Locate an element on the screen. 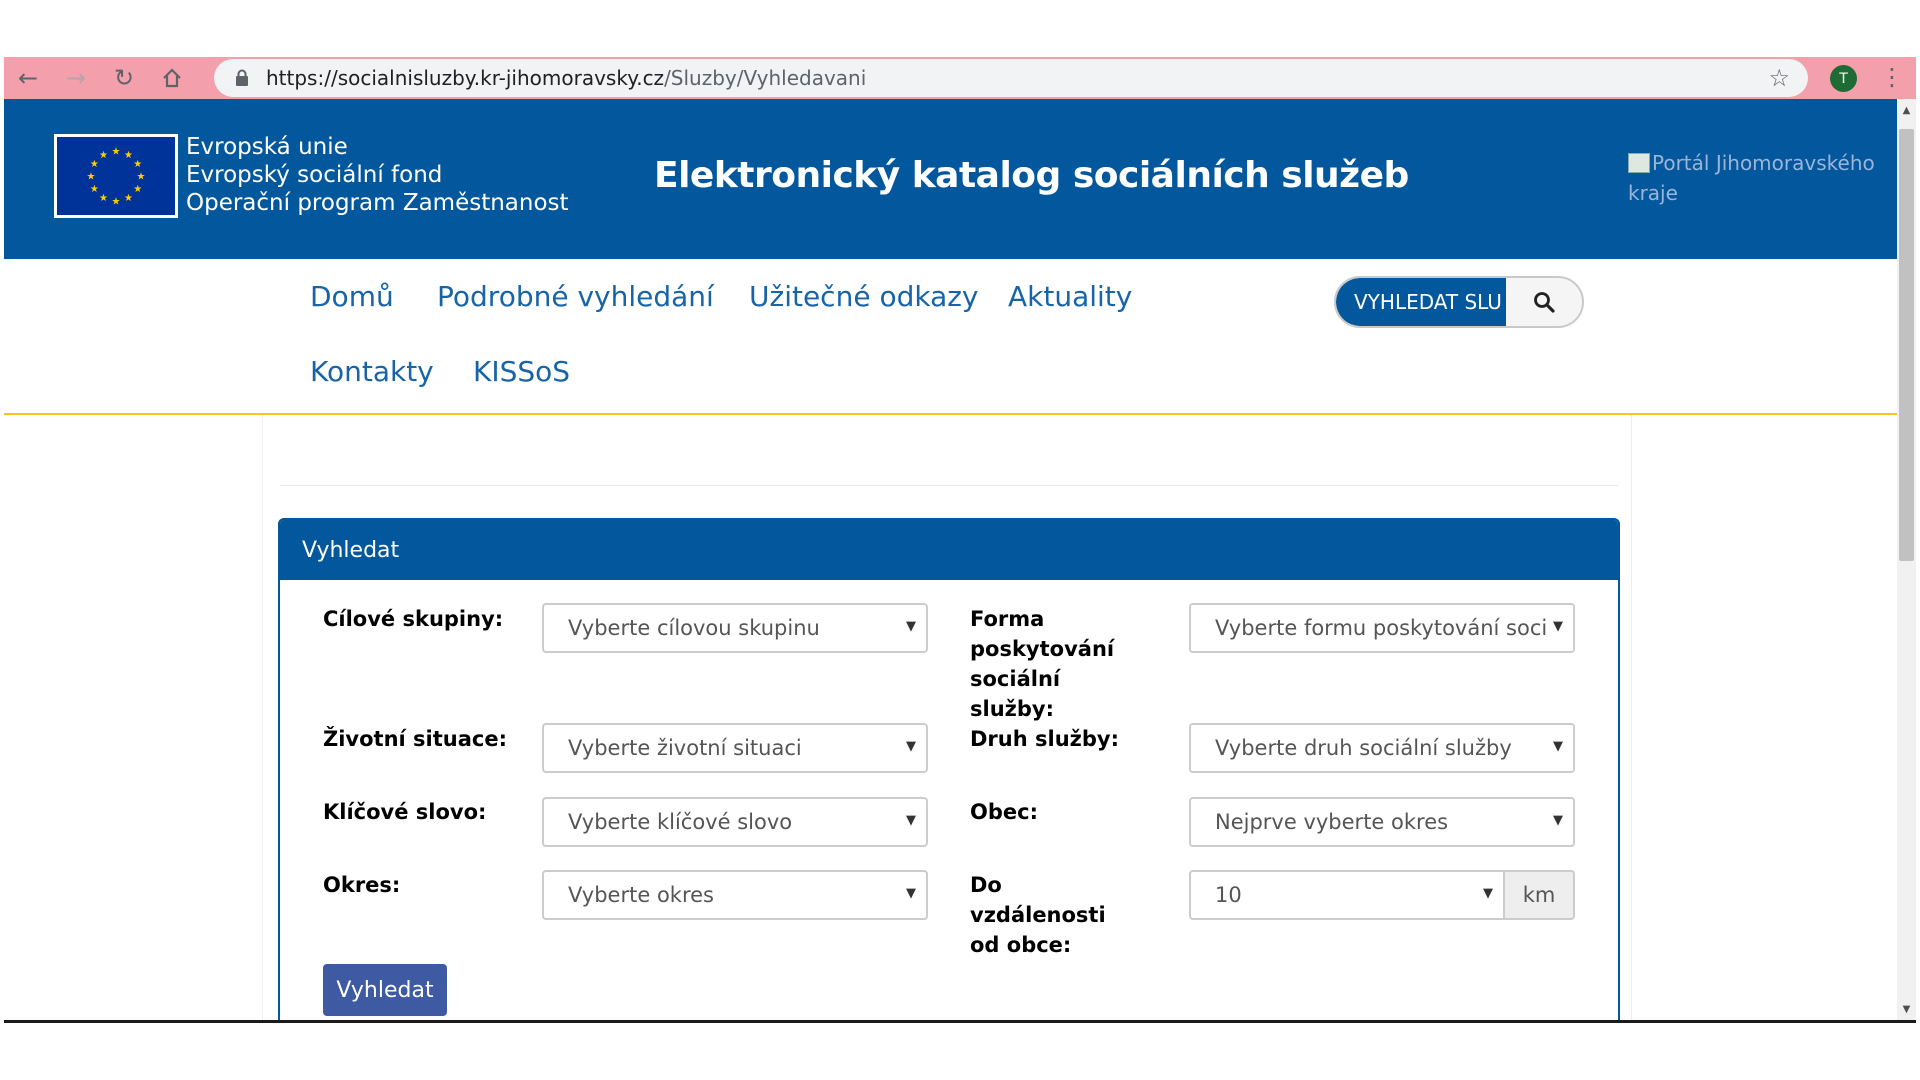 This screenshot has height=1080, width=1920. keyword-label: Klíčové slovo: is located at coordinates (405, 812).